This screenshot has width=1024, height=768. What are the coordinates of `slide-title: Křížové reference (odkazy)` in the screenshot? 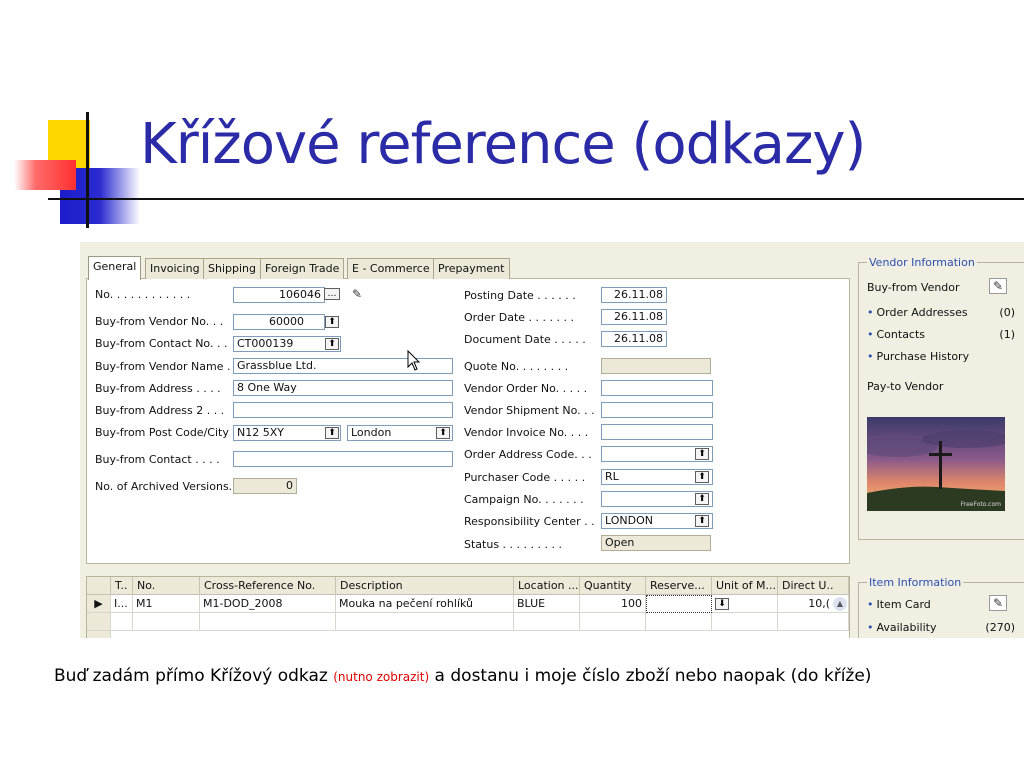 It's located at (503, 144).